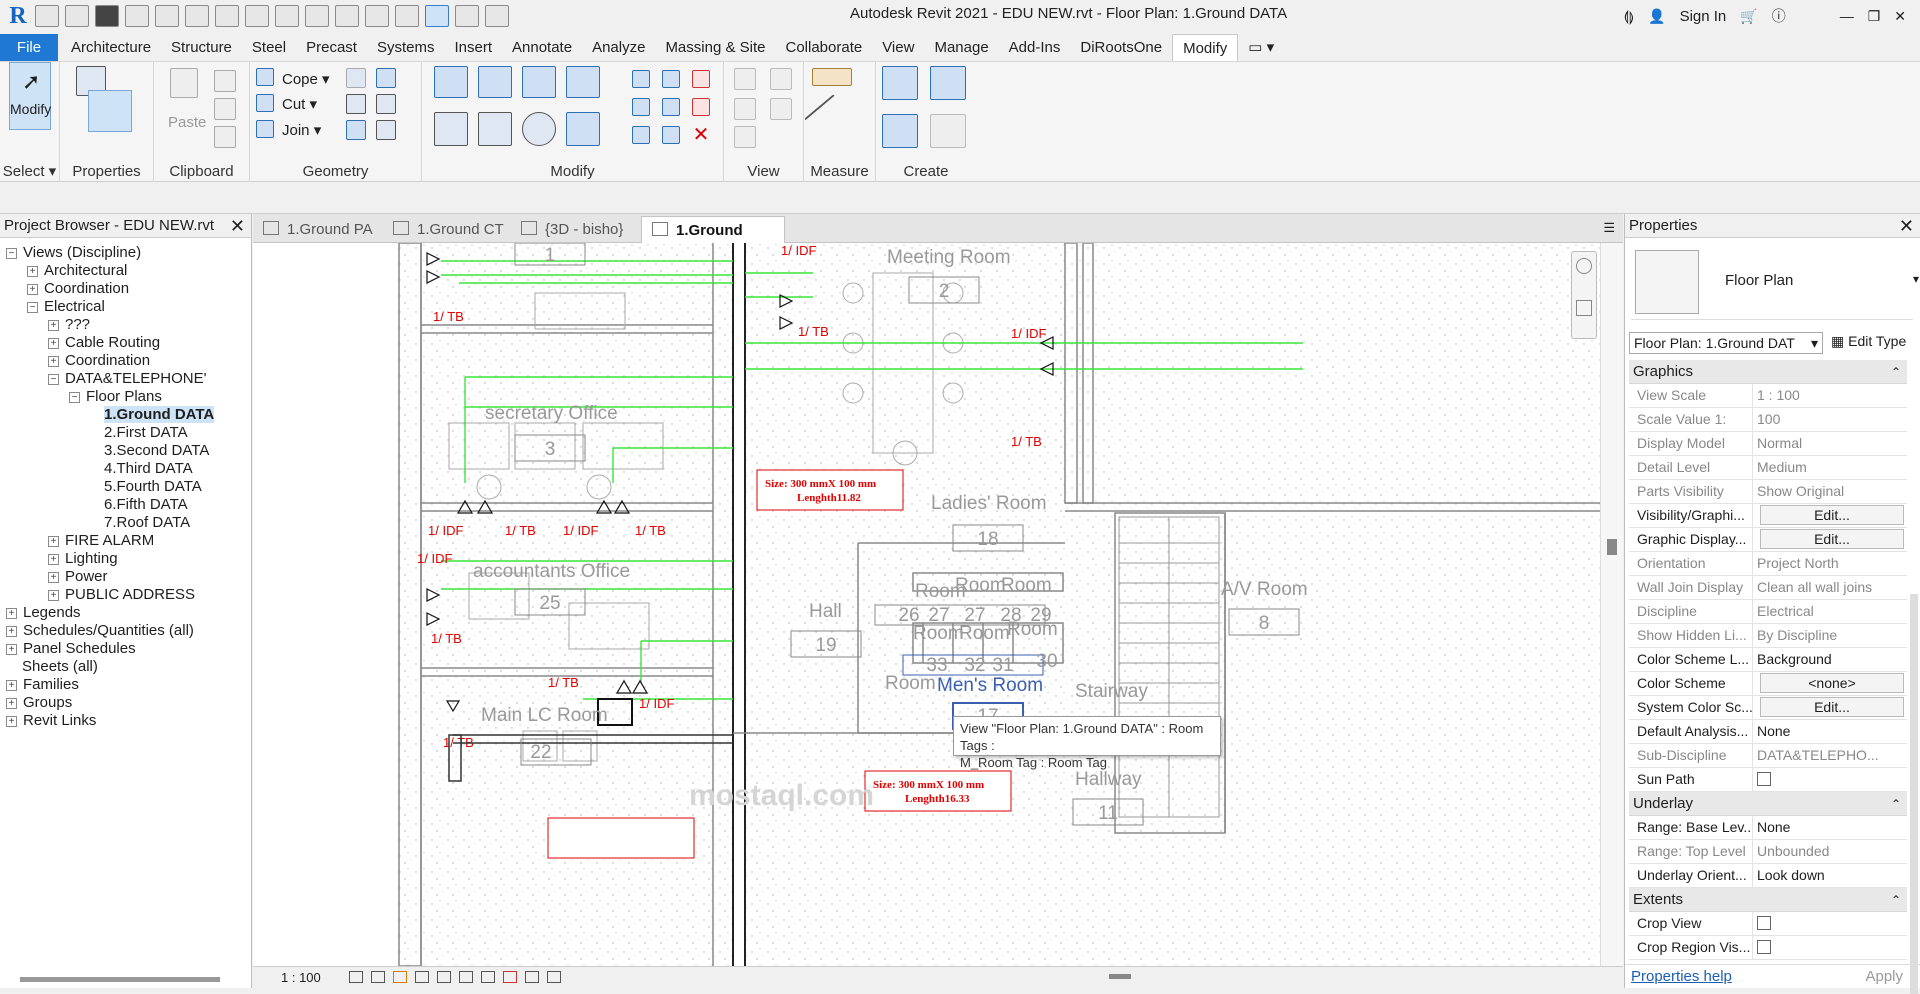  I want to click on override-graphics-icon, so click(781, 79).